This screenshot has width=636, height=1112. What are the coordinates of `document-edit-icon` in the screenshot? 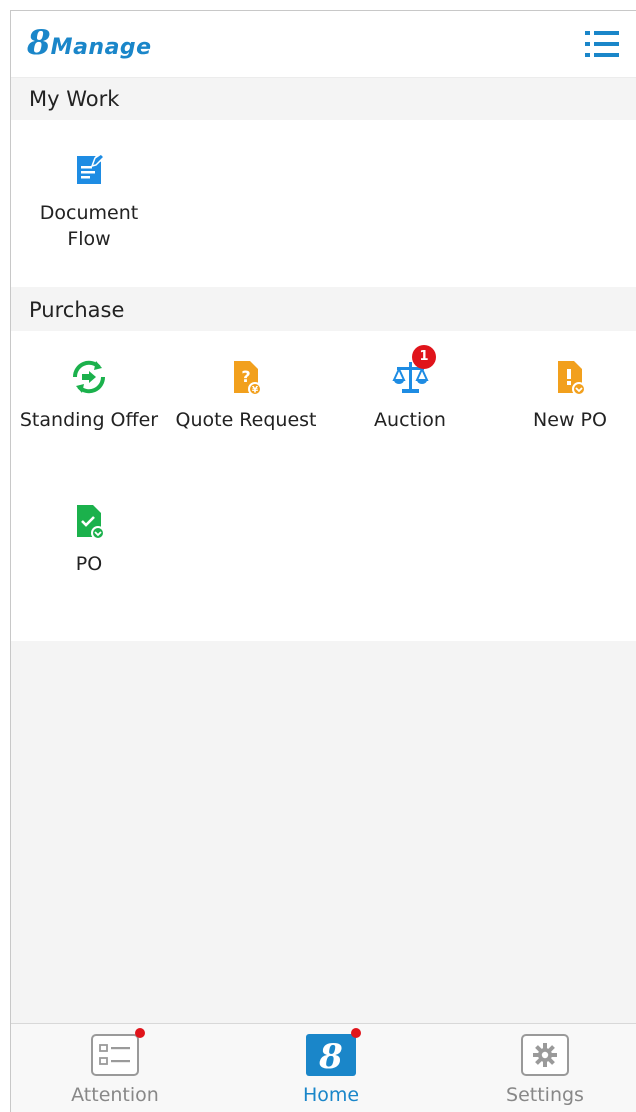 It's located at (89, 170).